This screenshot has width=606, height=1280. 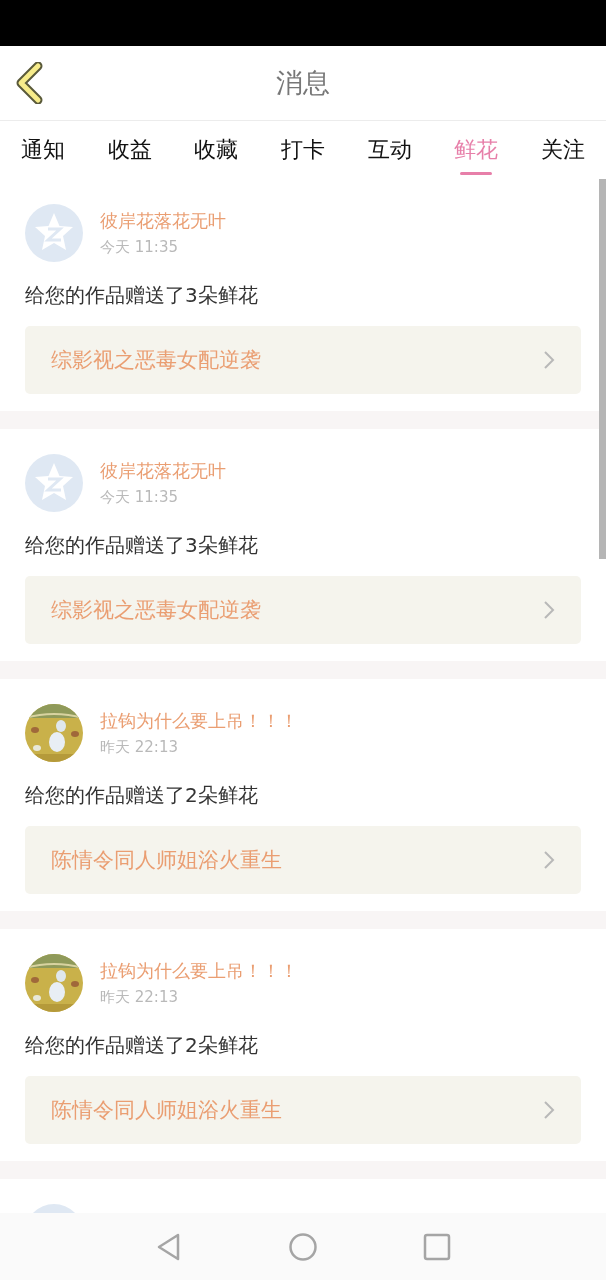 I want to click on square-icon, so click(x=437, y=1246).